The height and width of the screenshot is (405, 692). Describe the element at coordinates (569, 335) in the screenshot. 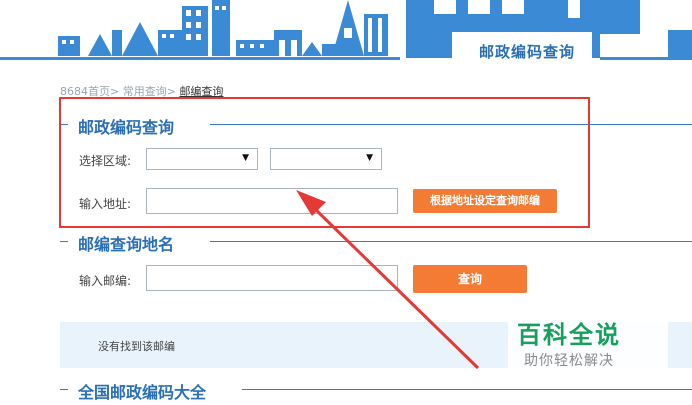

I see `watermark-title: 百科全说` at that location.